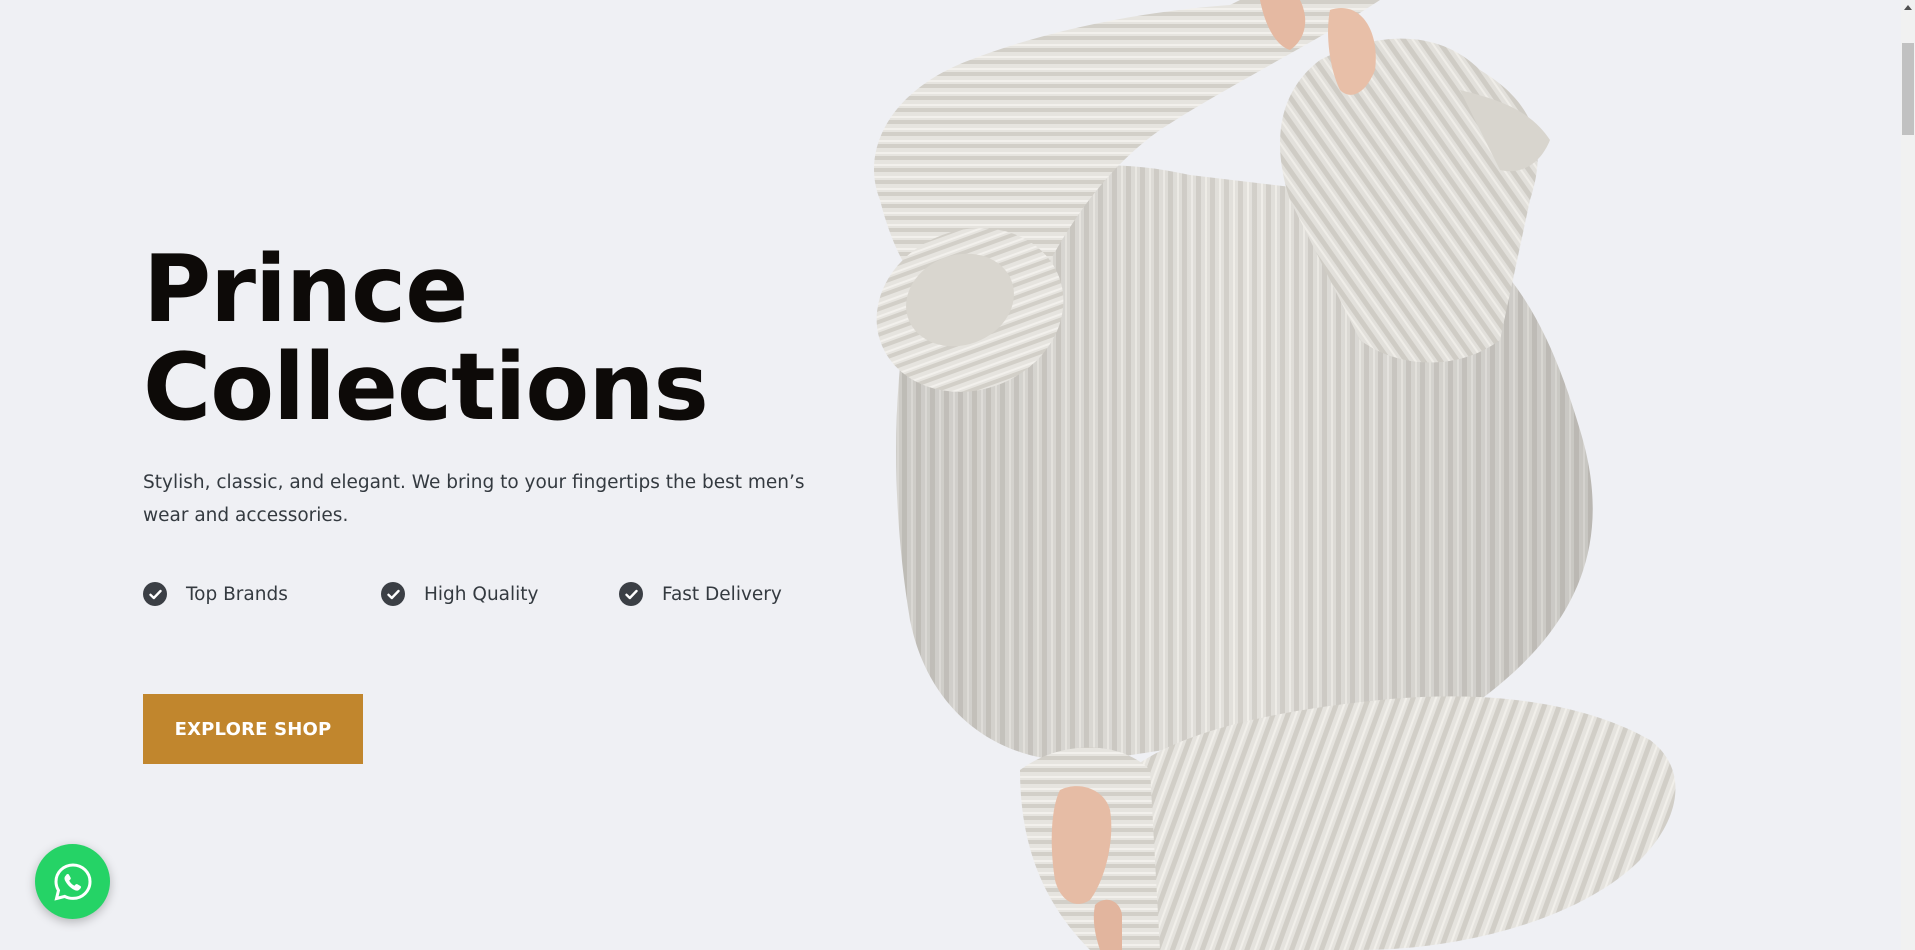  Describe the element at coordinates (481, 594) in the screenshot. I see `feature-label: High Quality` at that location.